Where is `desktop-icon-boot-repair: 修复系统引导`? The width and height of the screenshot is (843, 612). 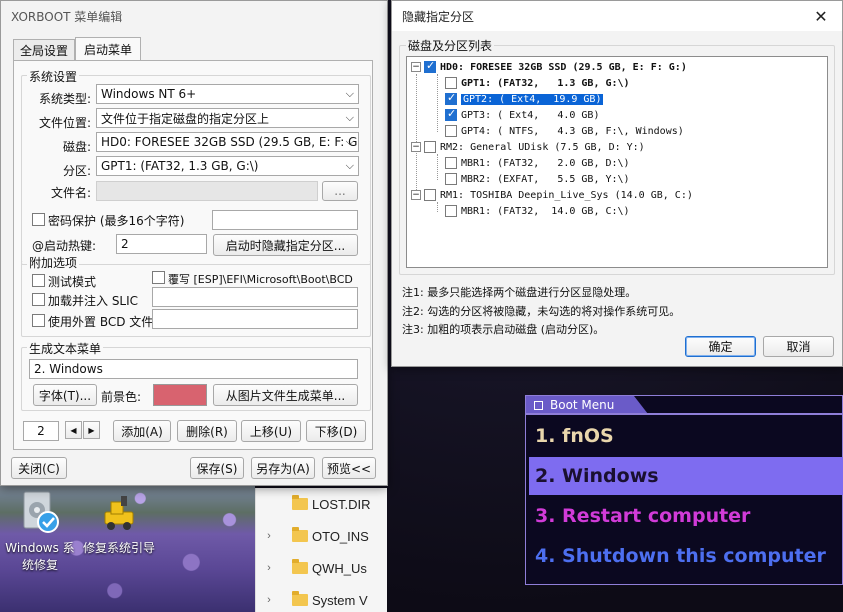 desktop-icon-boot-repair: 修复系统引导 is located at coordinates (119, 522).